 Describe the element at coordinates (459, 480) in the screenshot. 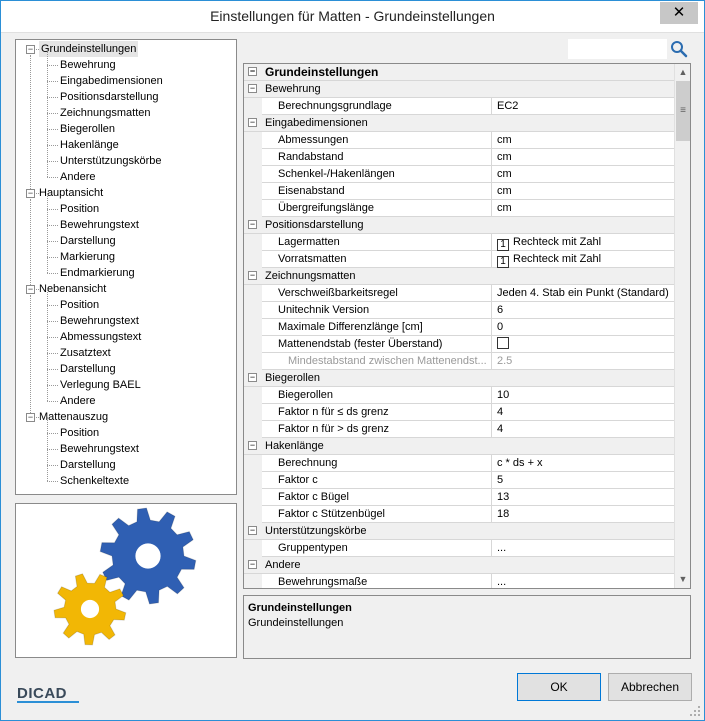

I see `grid-property-row: Faktor c 5` at that location.